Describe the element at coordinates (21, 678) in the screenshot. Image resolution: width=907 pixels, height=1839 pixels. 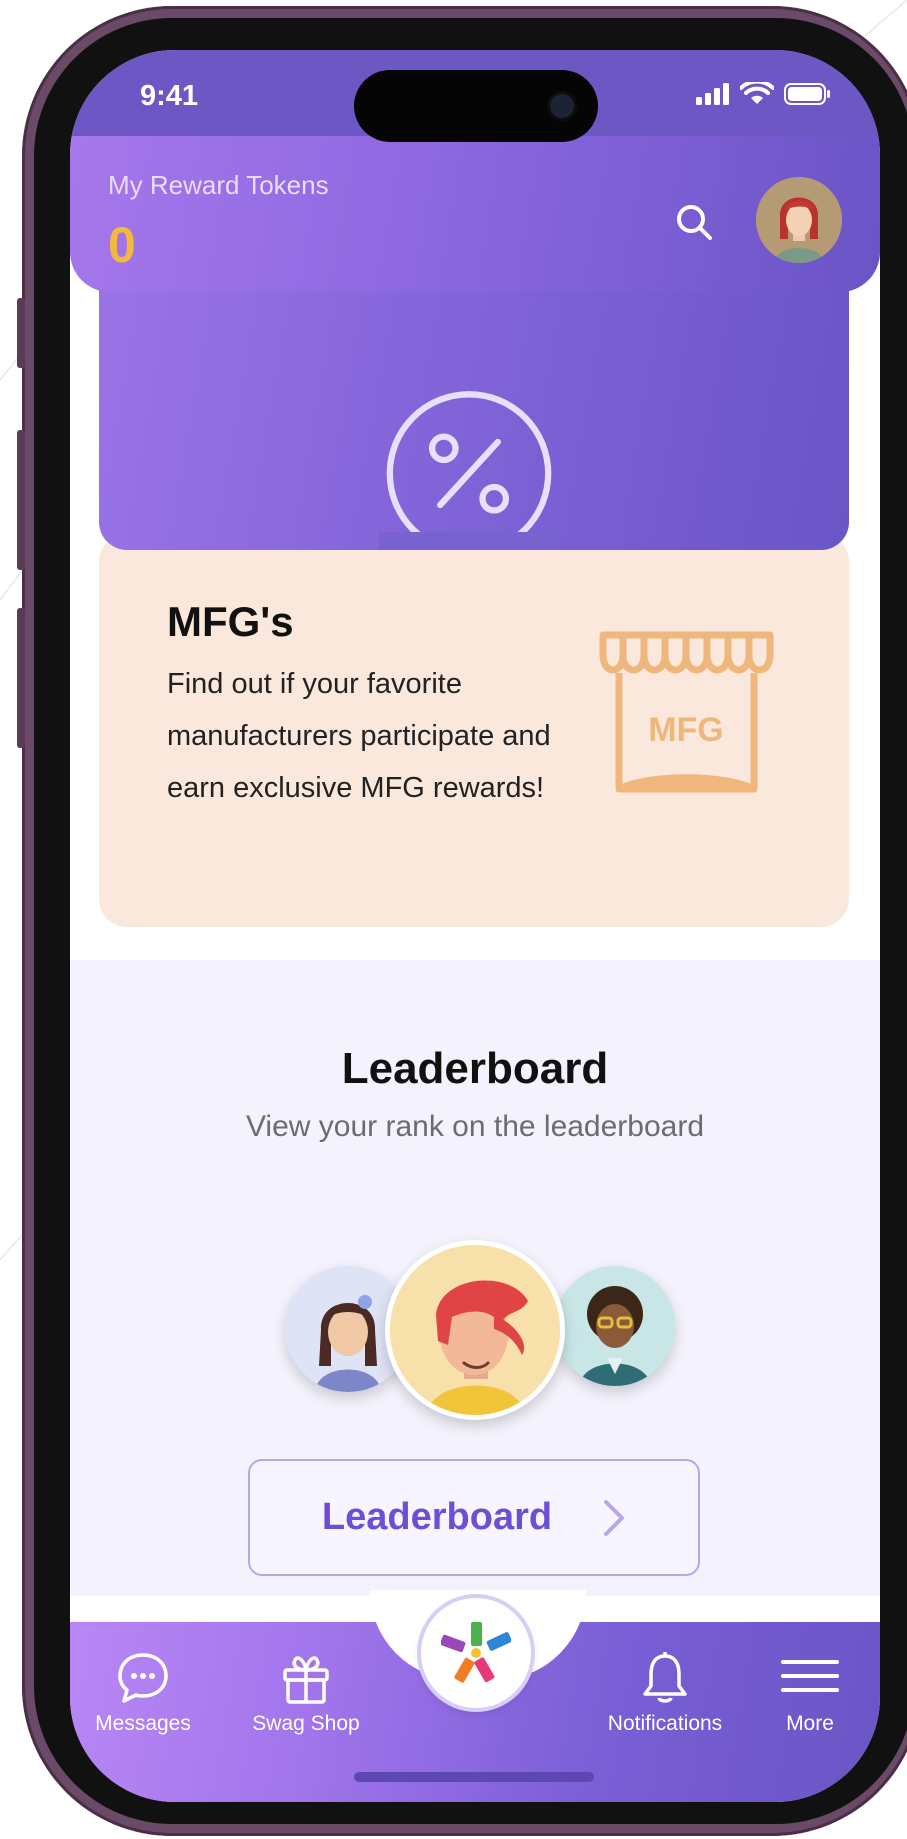
I see `volume-down-button` at that location.